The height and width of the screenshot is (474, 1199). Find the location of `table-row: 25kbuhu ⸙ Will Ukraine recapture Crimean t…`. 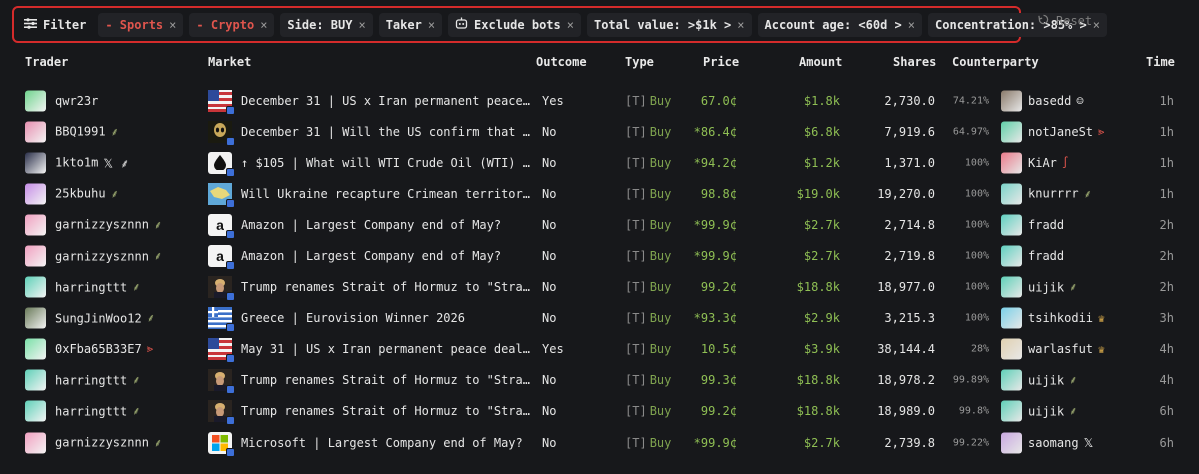

table-row: 25kbuhu ⸙ Will Ukraine recapture Crimean t… is located at coordinates (599, 193).